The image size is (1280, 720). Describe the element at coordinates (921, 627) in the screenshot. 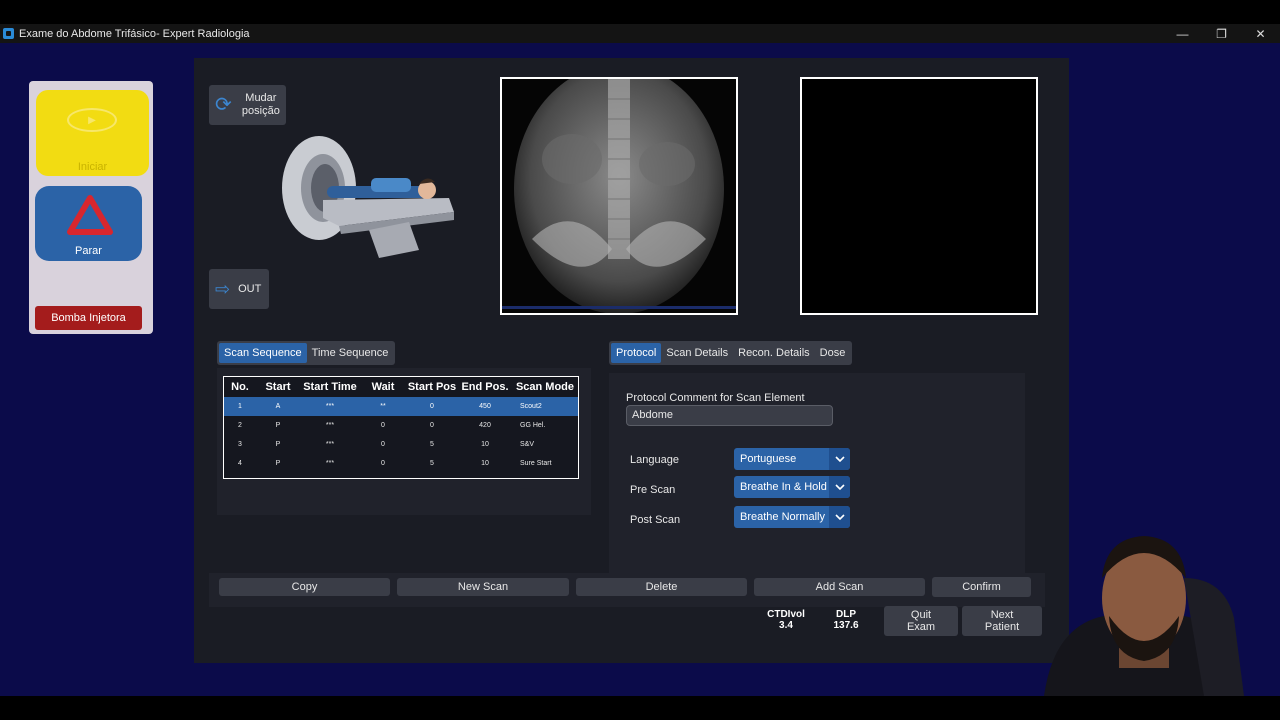

I see `quit-exam-line2: Exam` at that location.